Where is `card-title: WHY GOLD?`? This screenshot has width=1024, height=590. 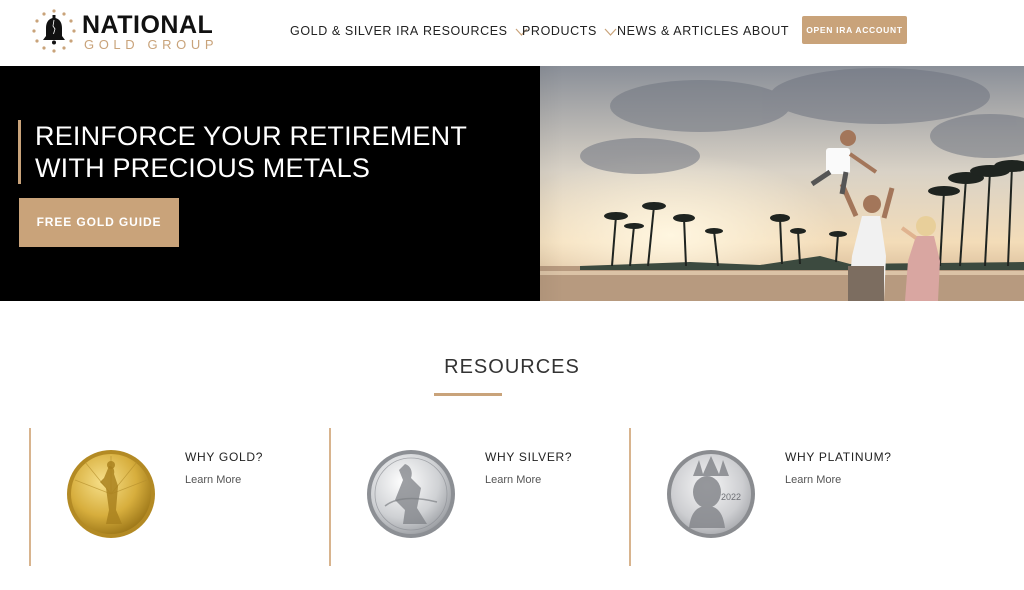
card-title: WHY GOLD? is located at coordinates (224, 457).